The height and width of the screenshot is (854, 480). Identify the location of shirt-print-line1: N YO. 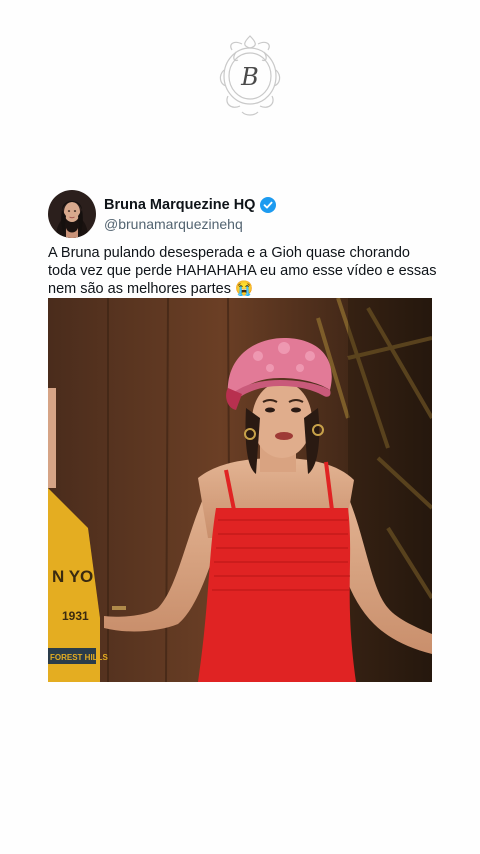
(72, 576).